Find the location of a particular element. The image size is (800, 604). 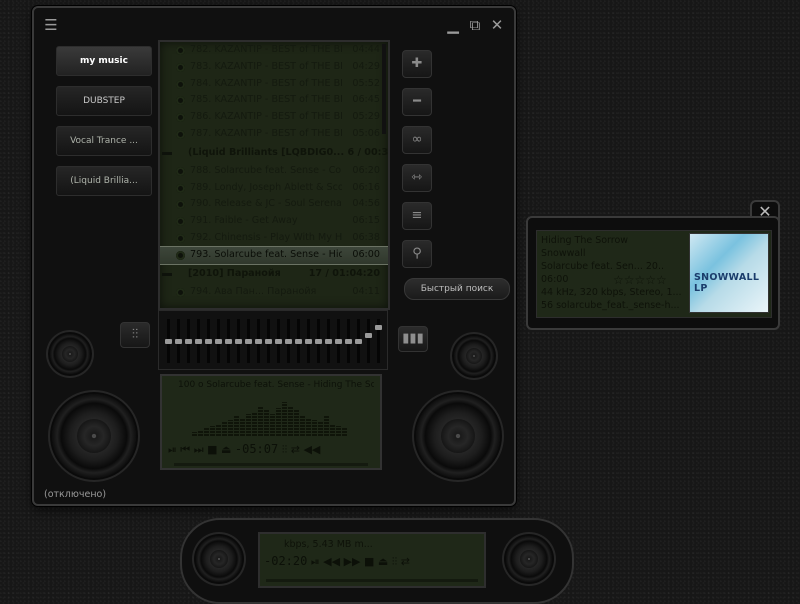

speaker-large-left-icon is located at coordinates (94, 436).